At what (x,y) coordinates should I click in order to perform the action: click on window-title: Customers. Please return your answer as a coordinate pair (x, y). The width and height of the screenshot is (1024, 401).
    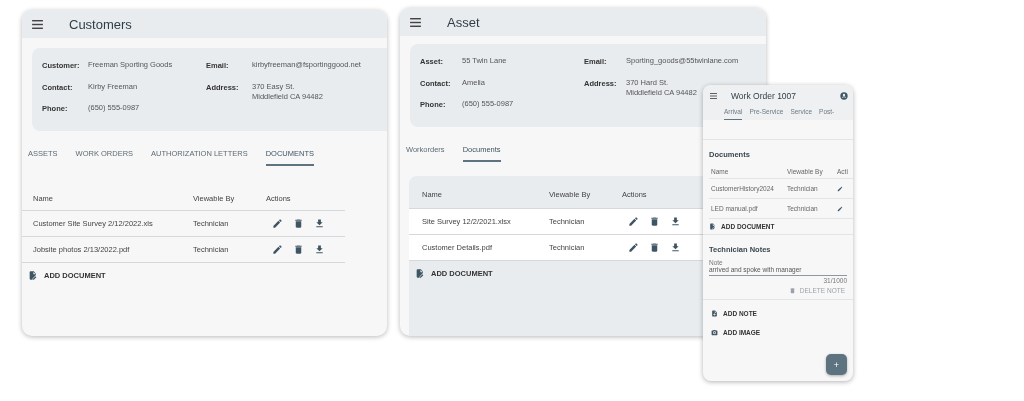
    Looking at the image, I should click on (100, 24).